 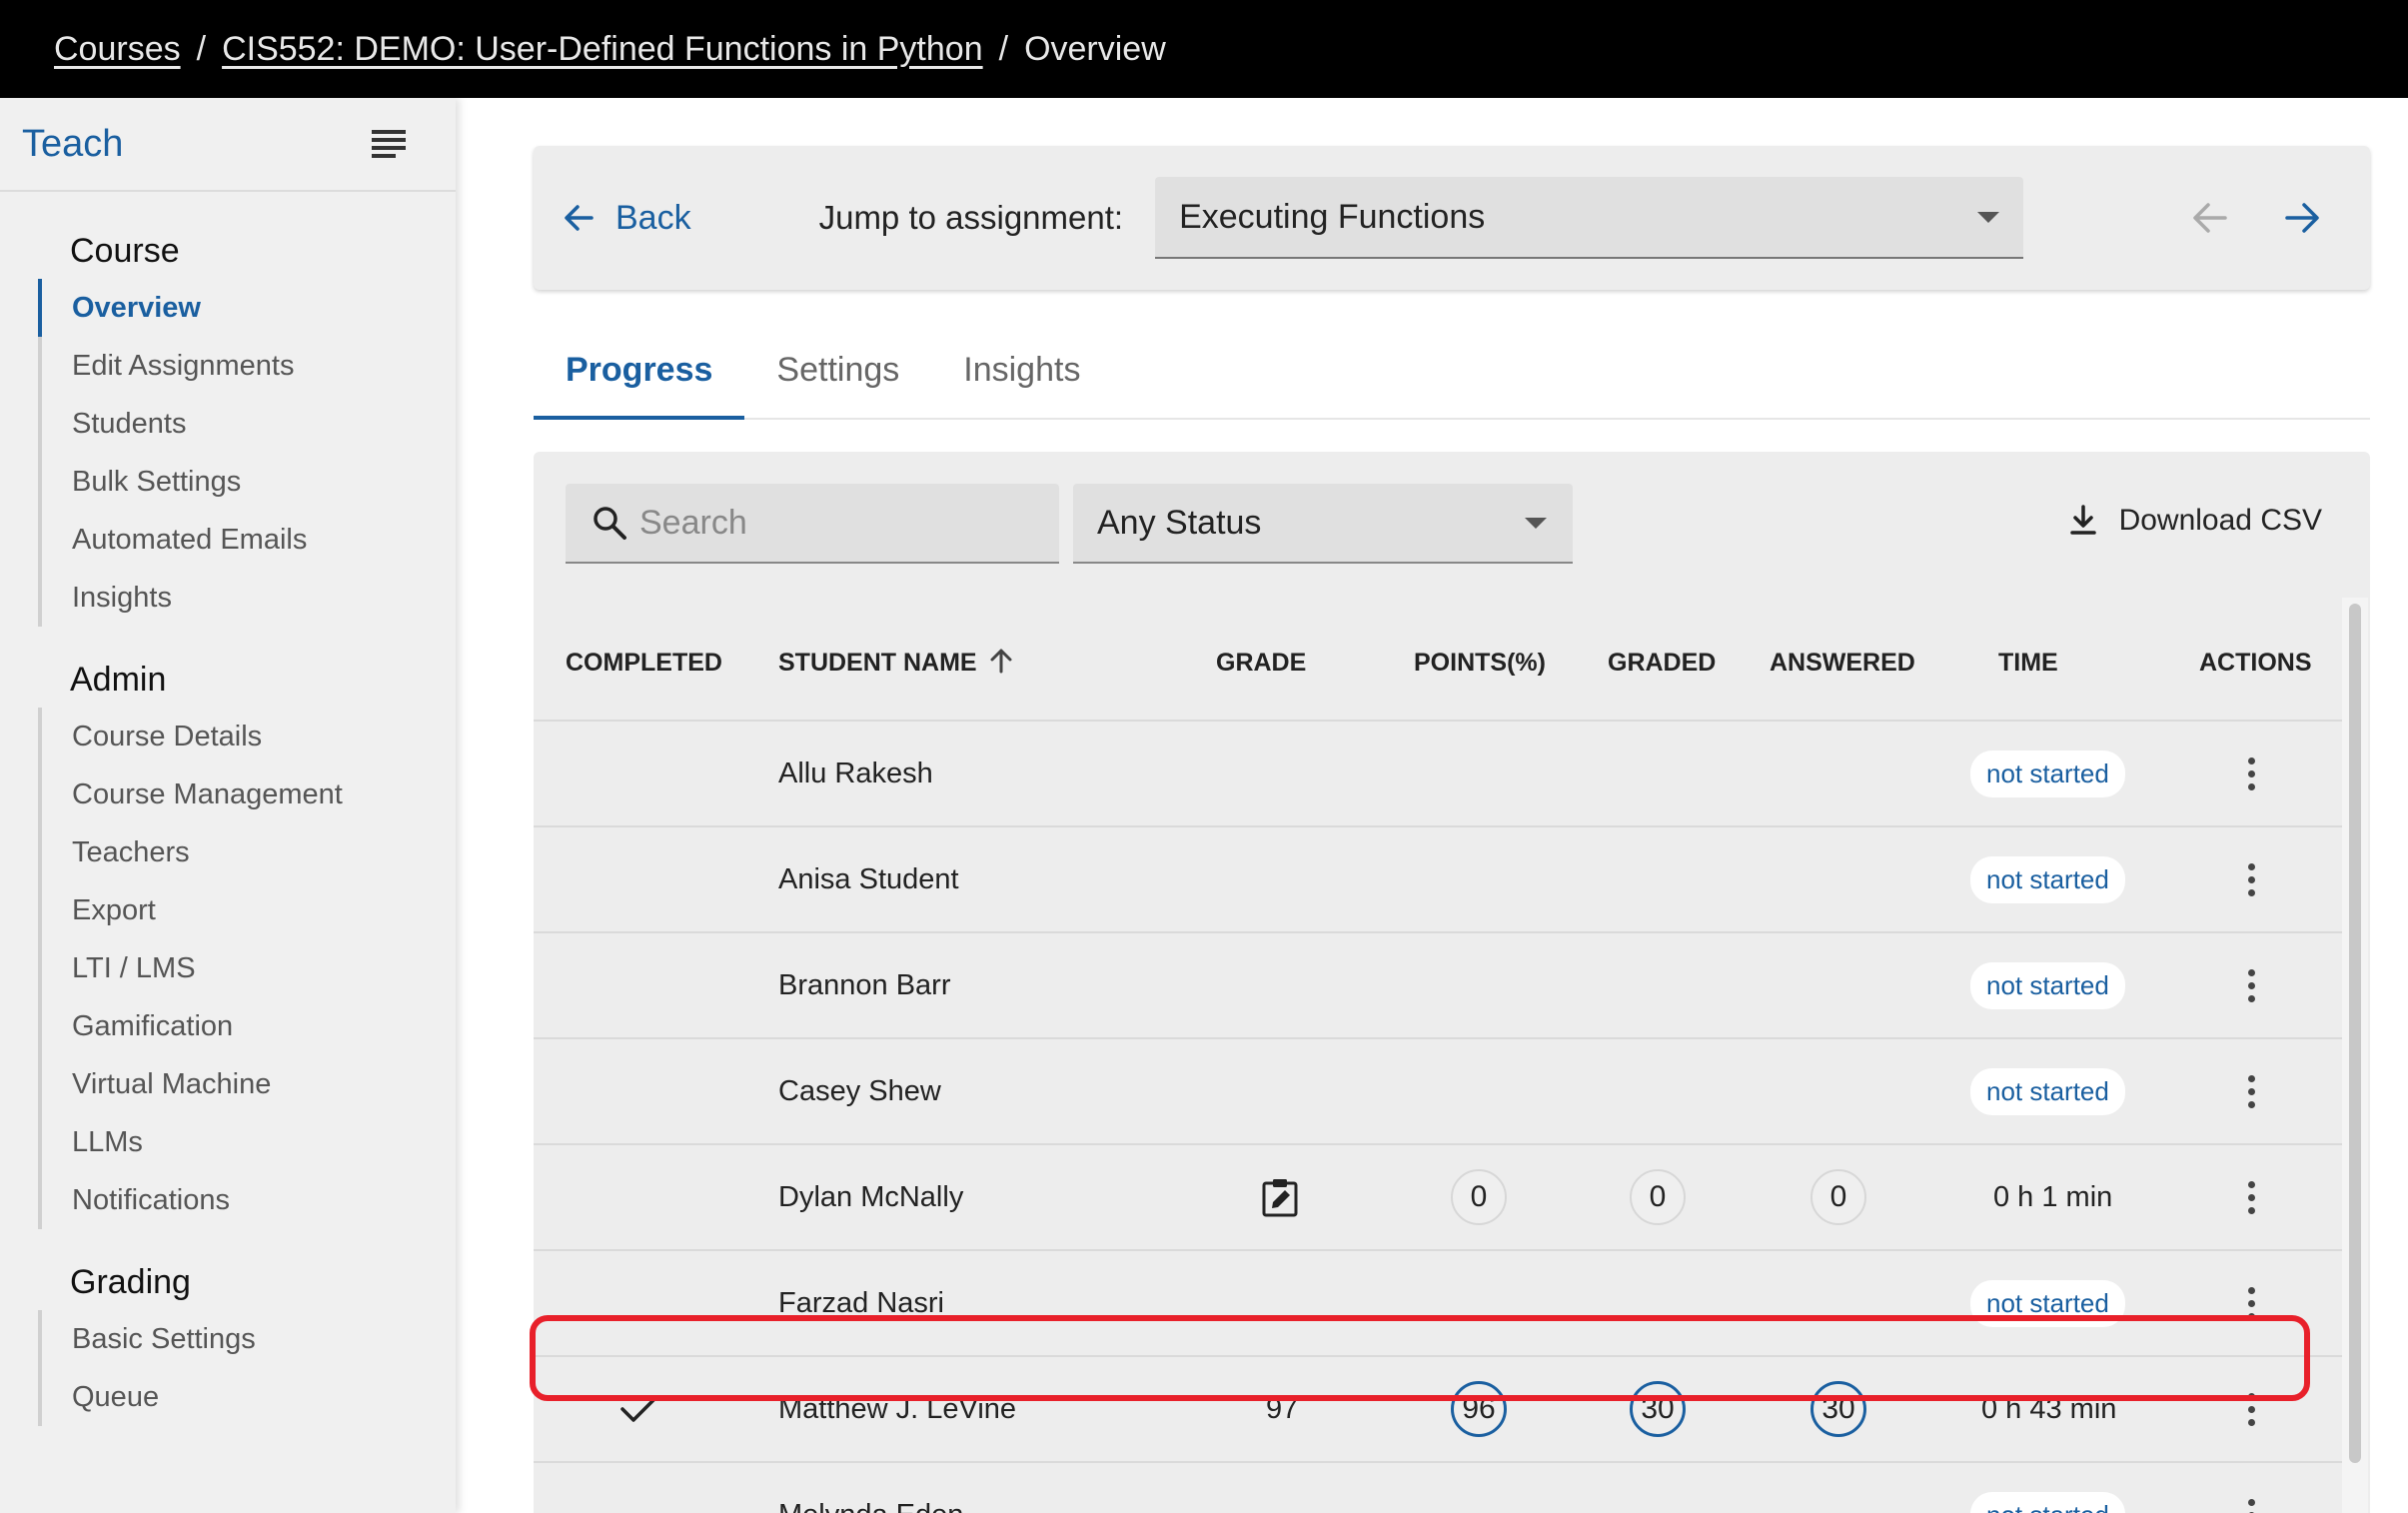 I want to click on graded-circle: 30, so click(x=1658, y=1409).